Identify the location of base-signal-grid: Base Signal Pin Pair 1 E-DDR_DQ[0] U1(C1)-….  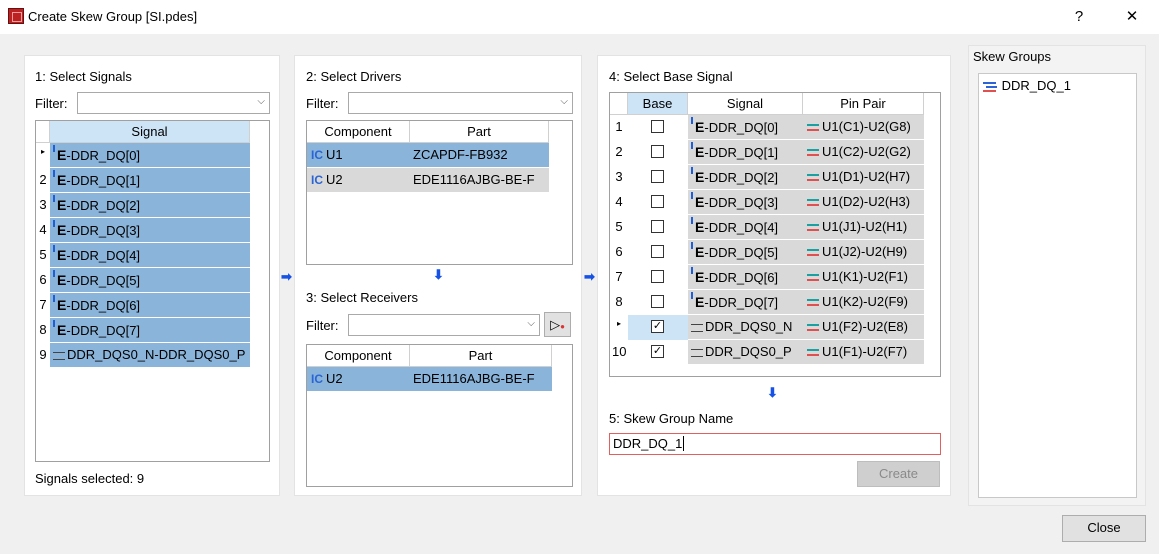
(775, 234).